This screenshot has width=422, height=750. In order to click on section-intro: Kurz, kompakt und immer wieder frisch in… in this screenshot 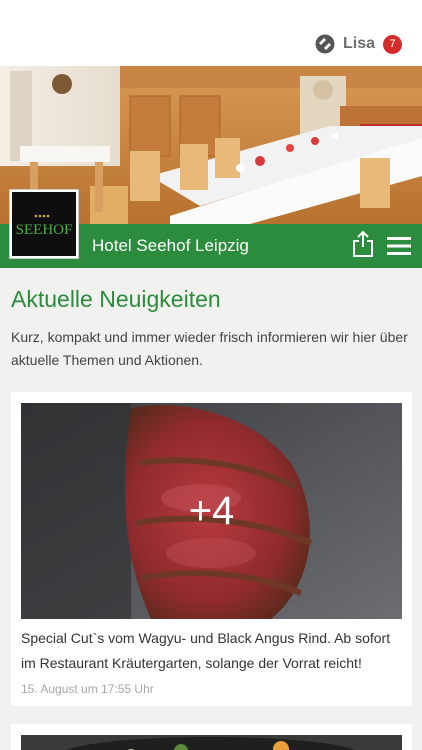, I will do `click(209, 348)`.